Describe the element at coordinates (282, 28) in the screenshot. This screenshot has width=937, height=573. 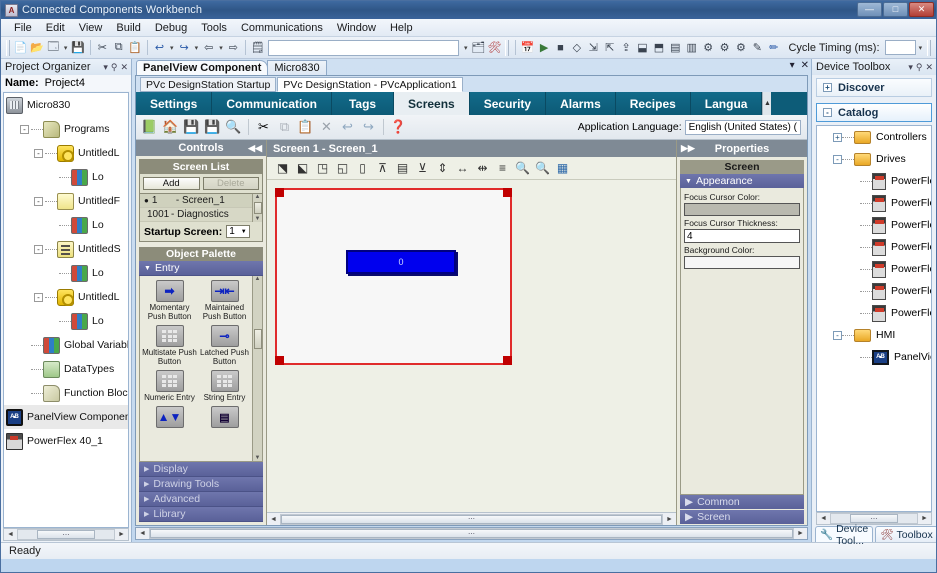
I see `menu-item-communications: Communications` at that location.